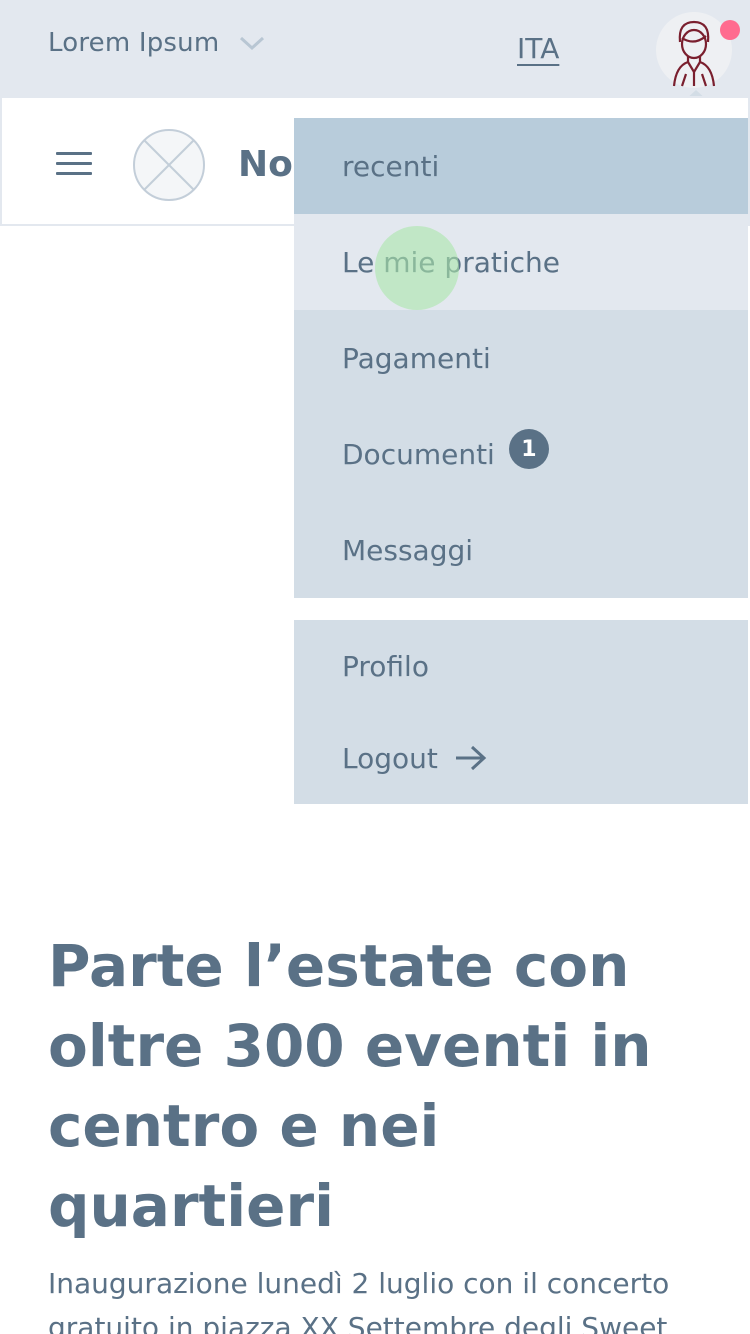  Describe the element at coordinates (521, 758) in the screenshot. I see `menu-item-logout: Logout` at that location.